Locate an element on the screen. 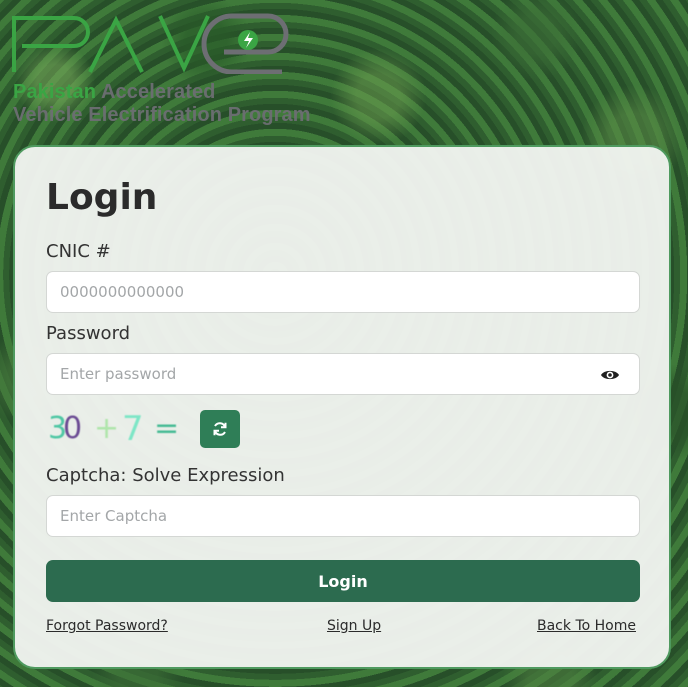 The width and height of the screenshot is (688, 687). password-label: Password is located at coordinates (88, 333).